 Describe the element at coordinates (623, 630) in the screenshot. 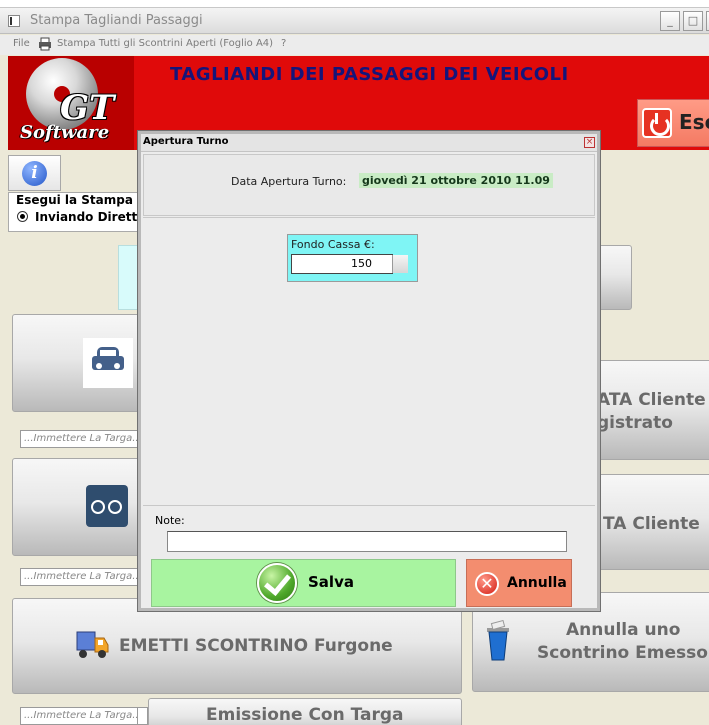

I see `annulla-scontrino-label-1: Annulla uno` at that location.